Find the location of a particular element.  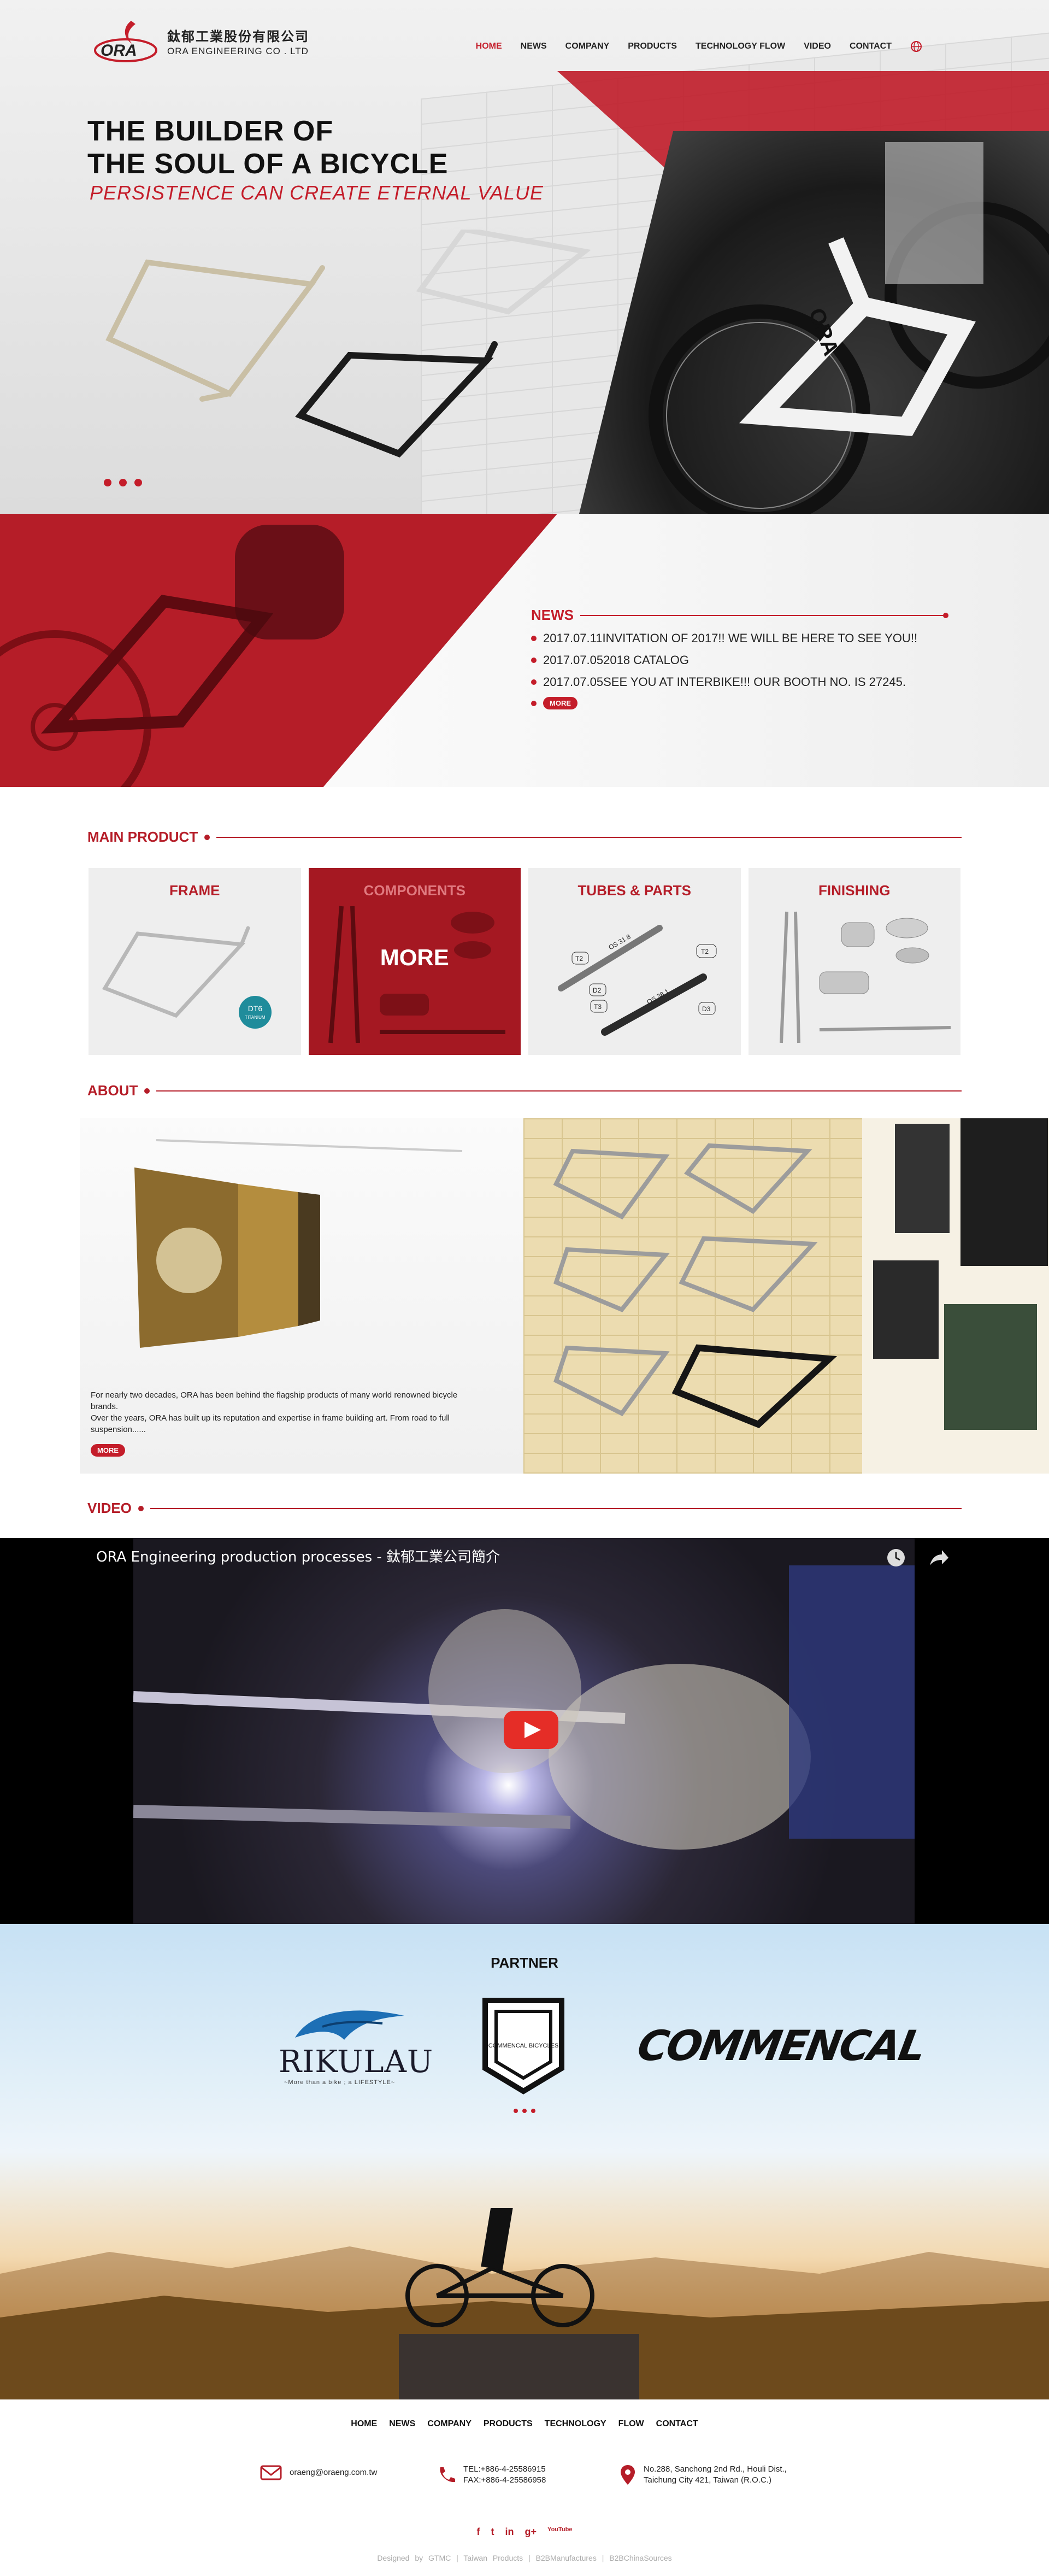

nav-video: VIDEO is located at coordinates (817, 46).